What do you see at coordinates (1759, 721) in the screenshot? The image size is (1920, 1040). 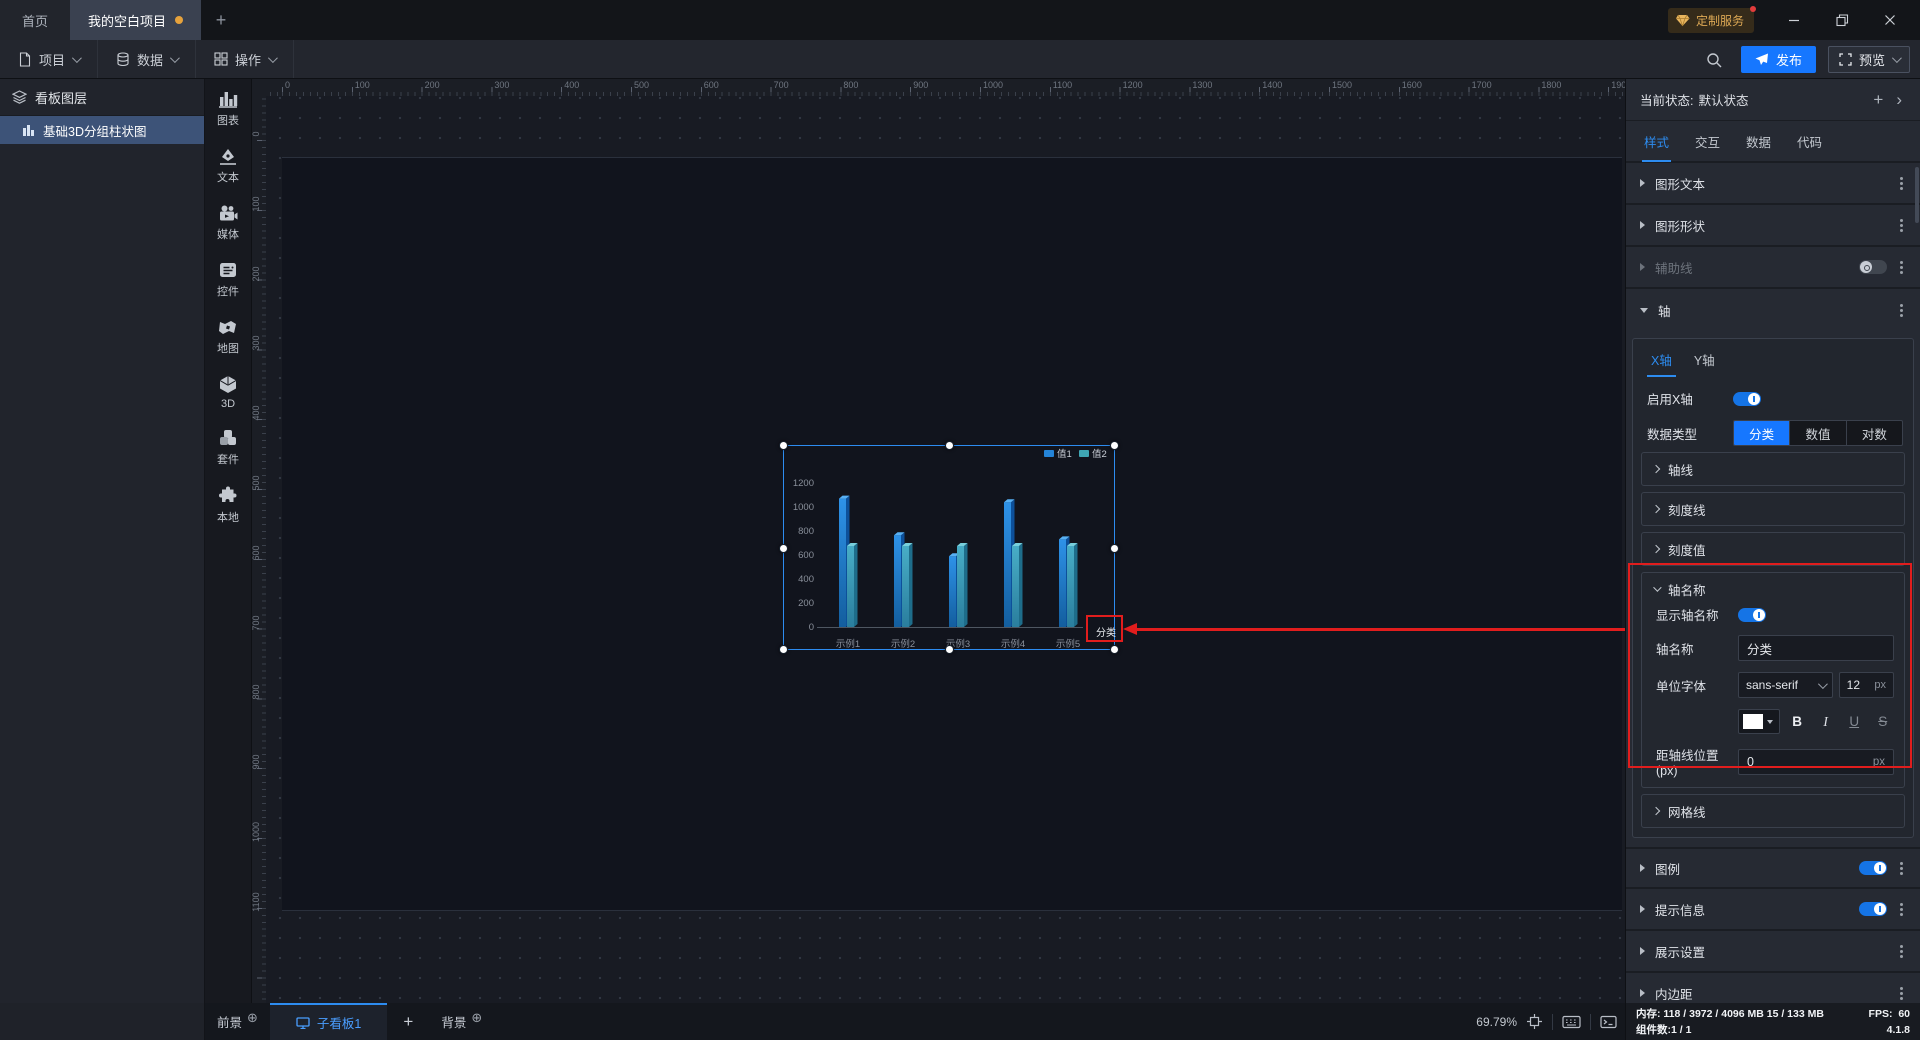 I see `font-color-picker` at bounding box center [1759, 721].